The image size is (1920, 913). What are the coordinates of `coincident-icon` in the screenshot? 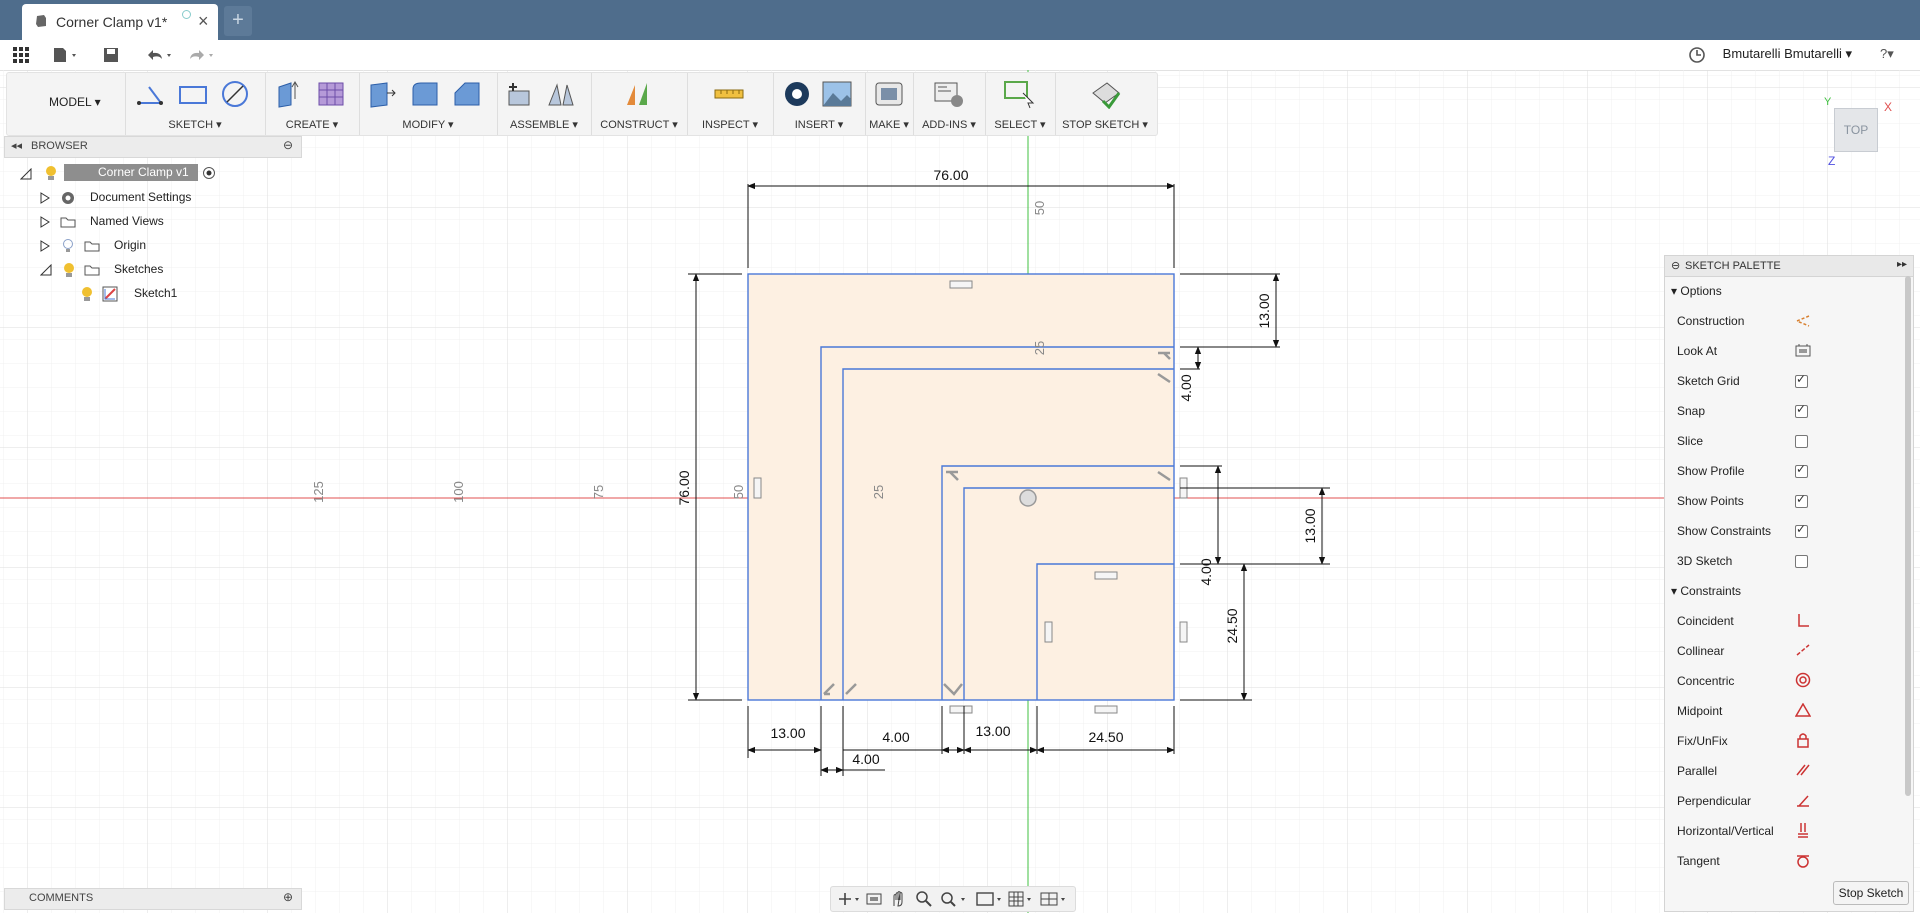 It's located at (1803, 620).